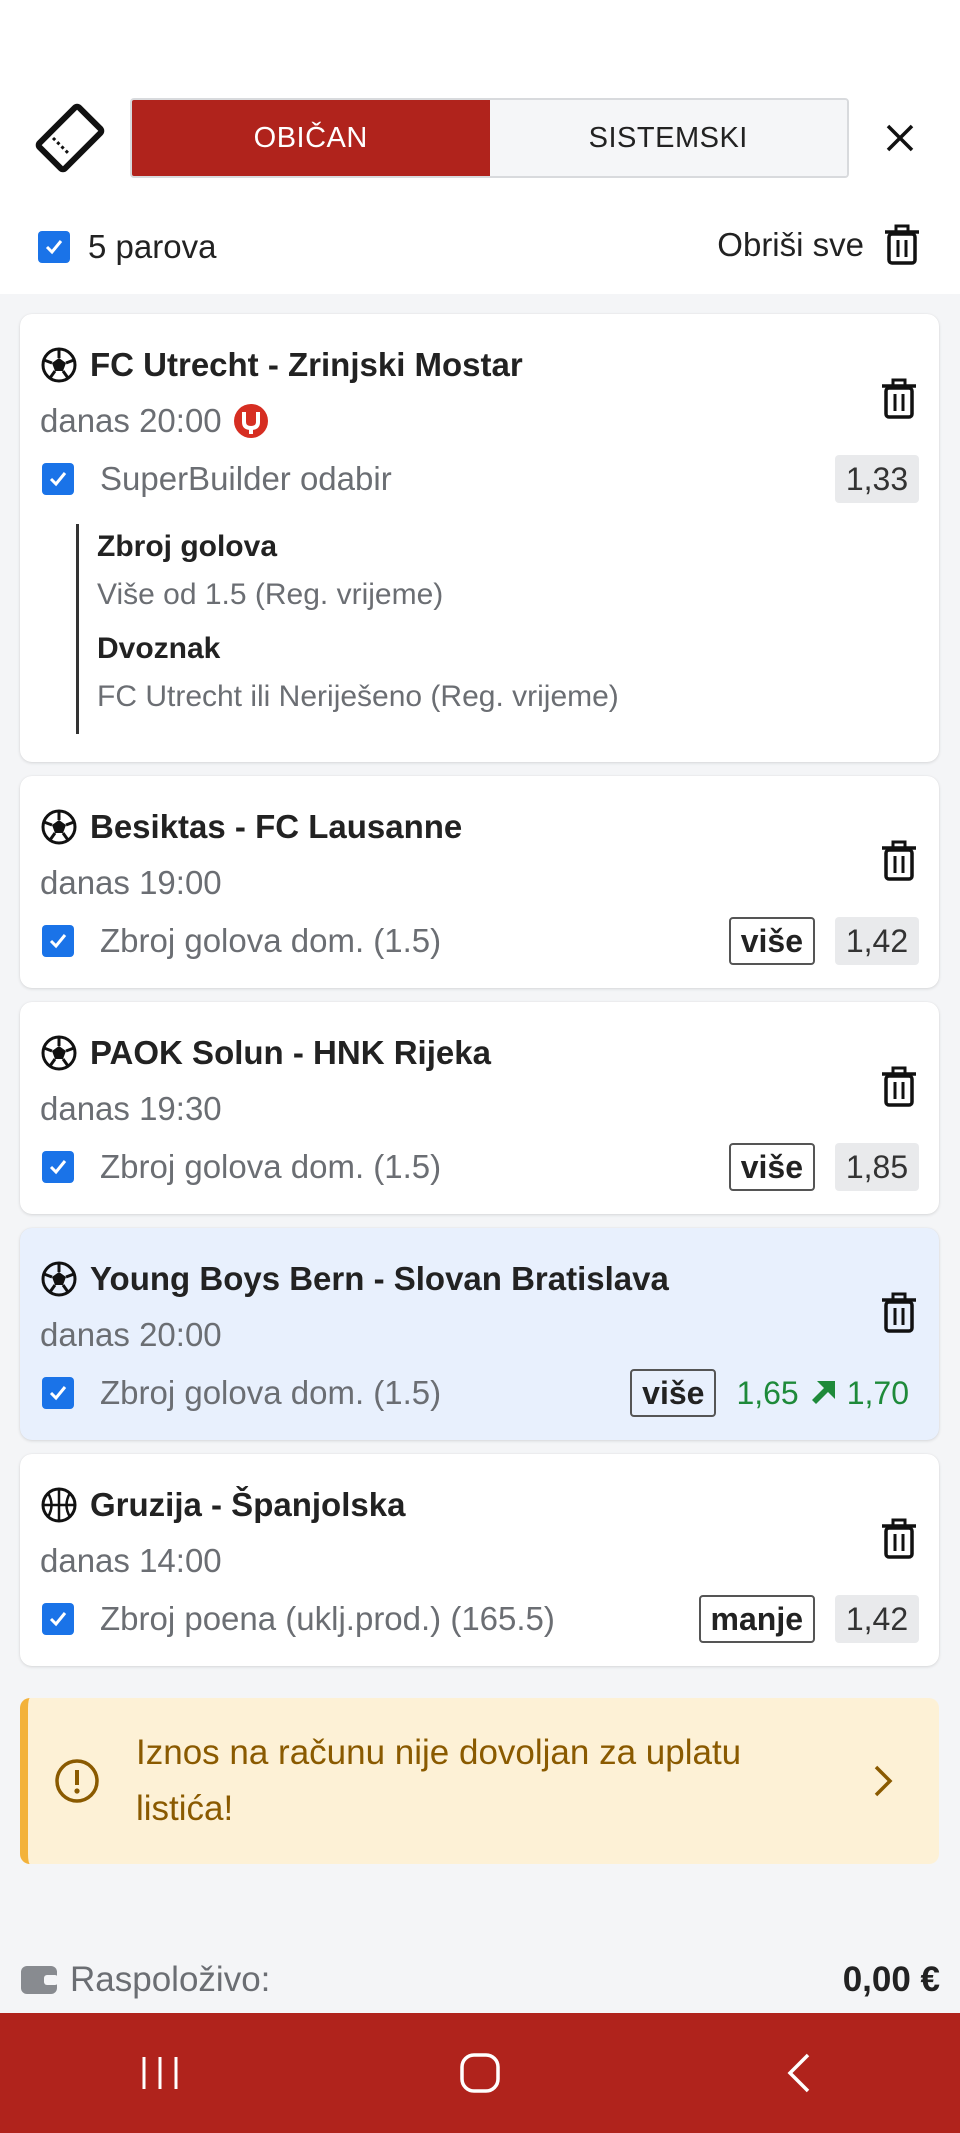 The height and width of the screenshot is (2133, 960). I want to click on selection-row: SuperBuilder odabir 1,33, so click(480, 479).